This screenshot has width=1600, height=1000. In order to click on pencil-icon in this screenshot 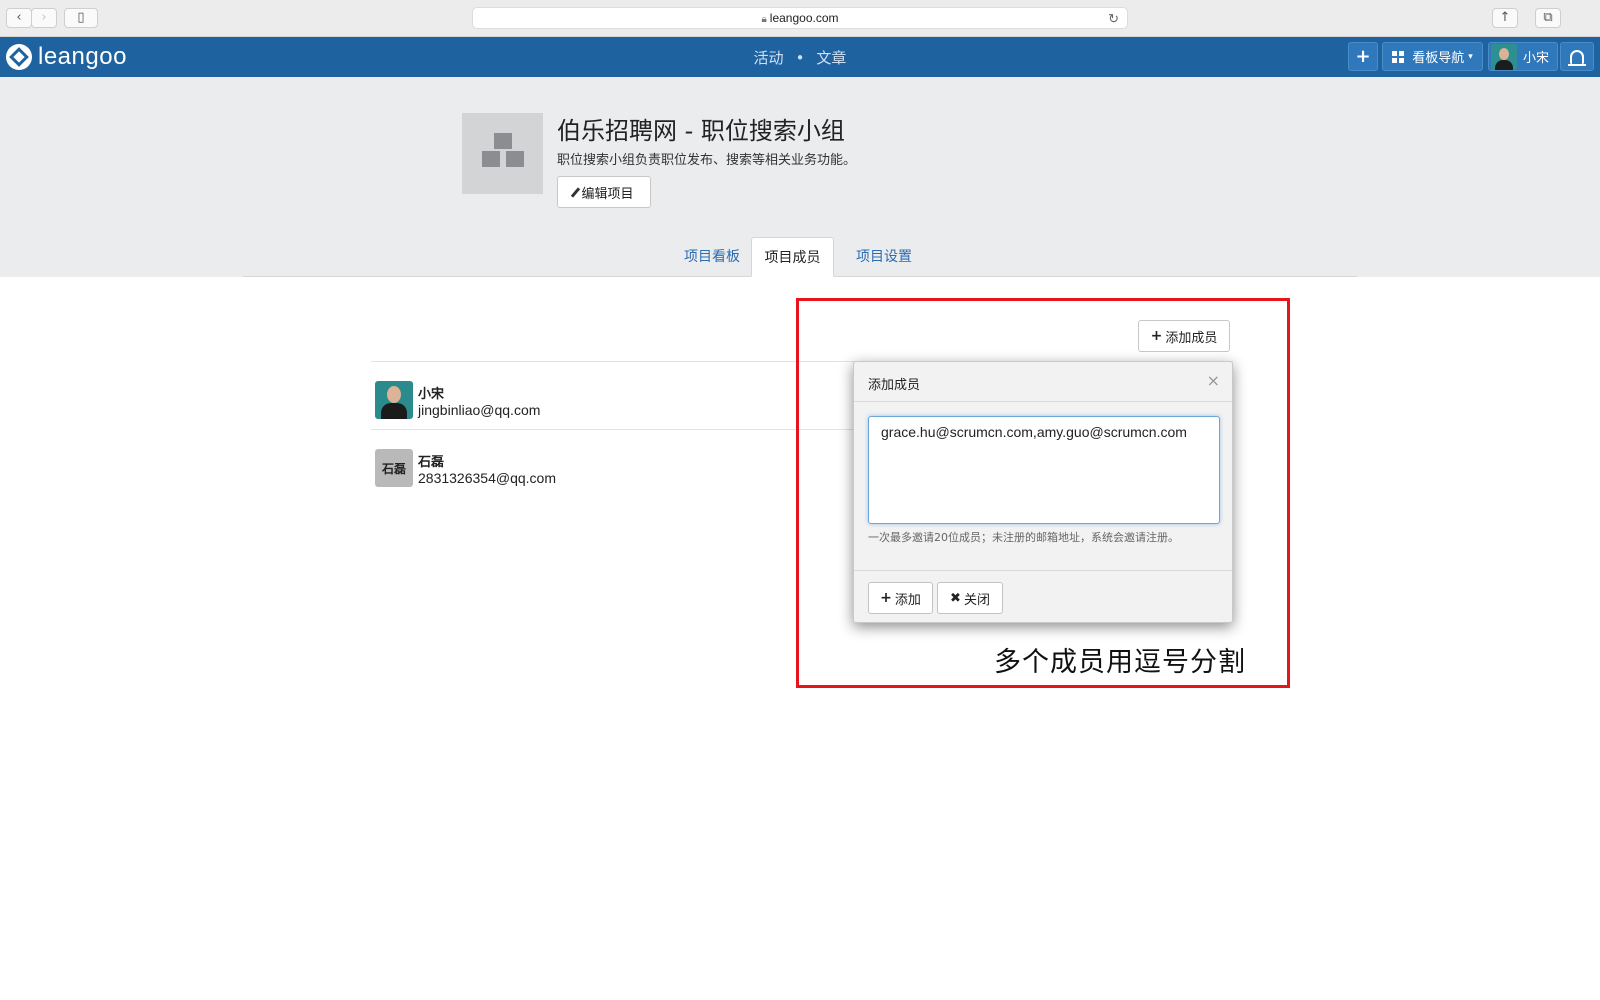, I will do `click(576, 192)`.